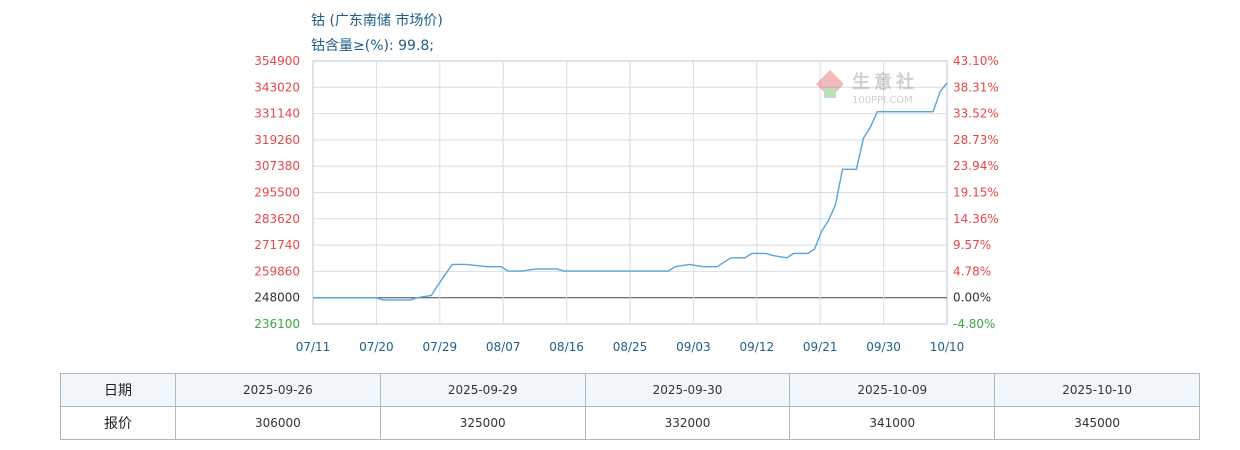  I want to click on price-row: 报价 306000 325000 332000 341000 345000, so click(630, 423).